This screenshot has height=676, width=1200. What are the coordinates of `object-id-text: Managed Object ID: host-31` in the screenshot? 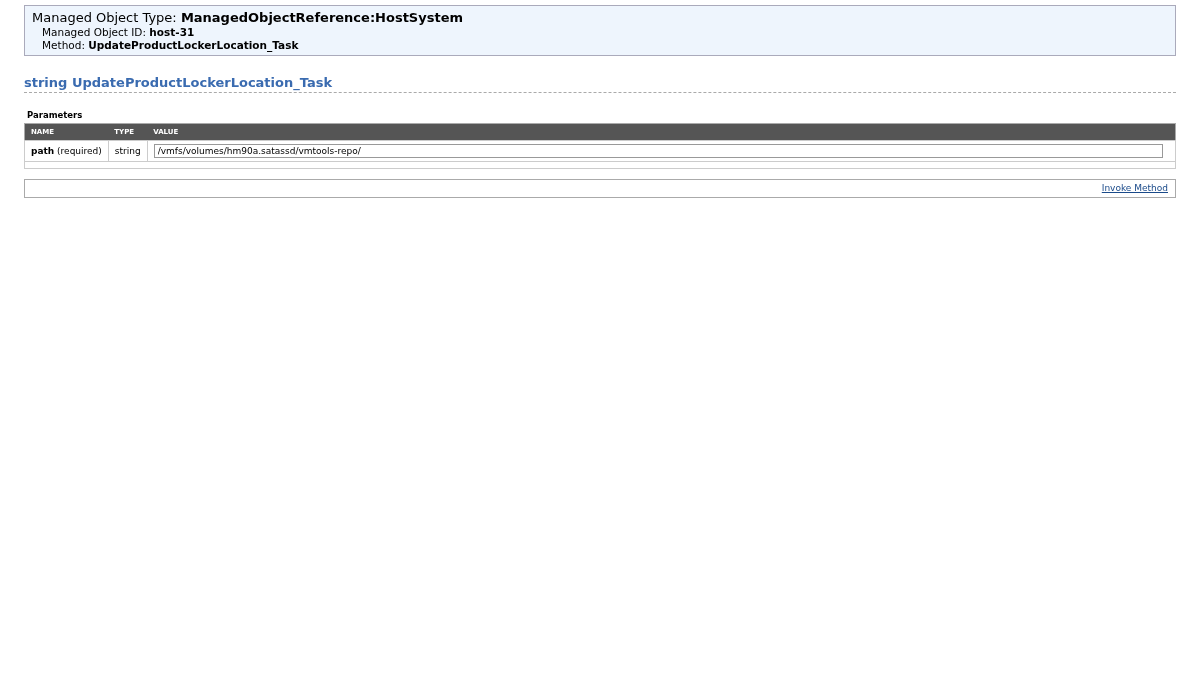 It's located at (119, 32).